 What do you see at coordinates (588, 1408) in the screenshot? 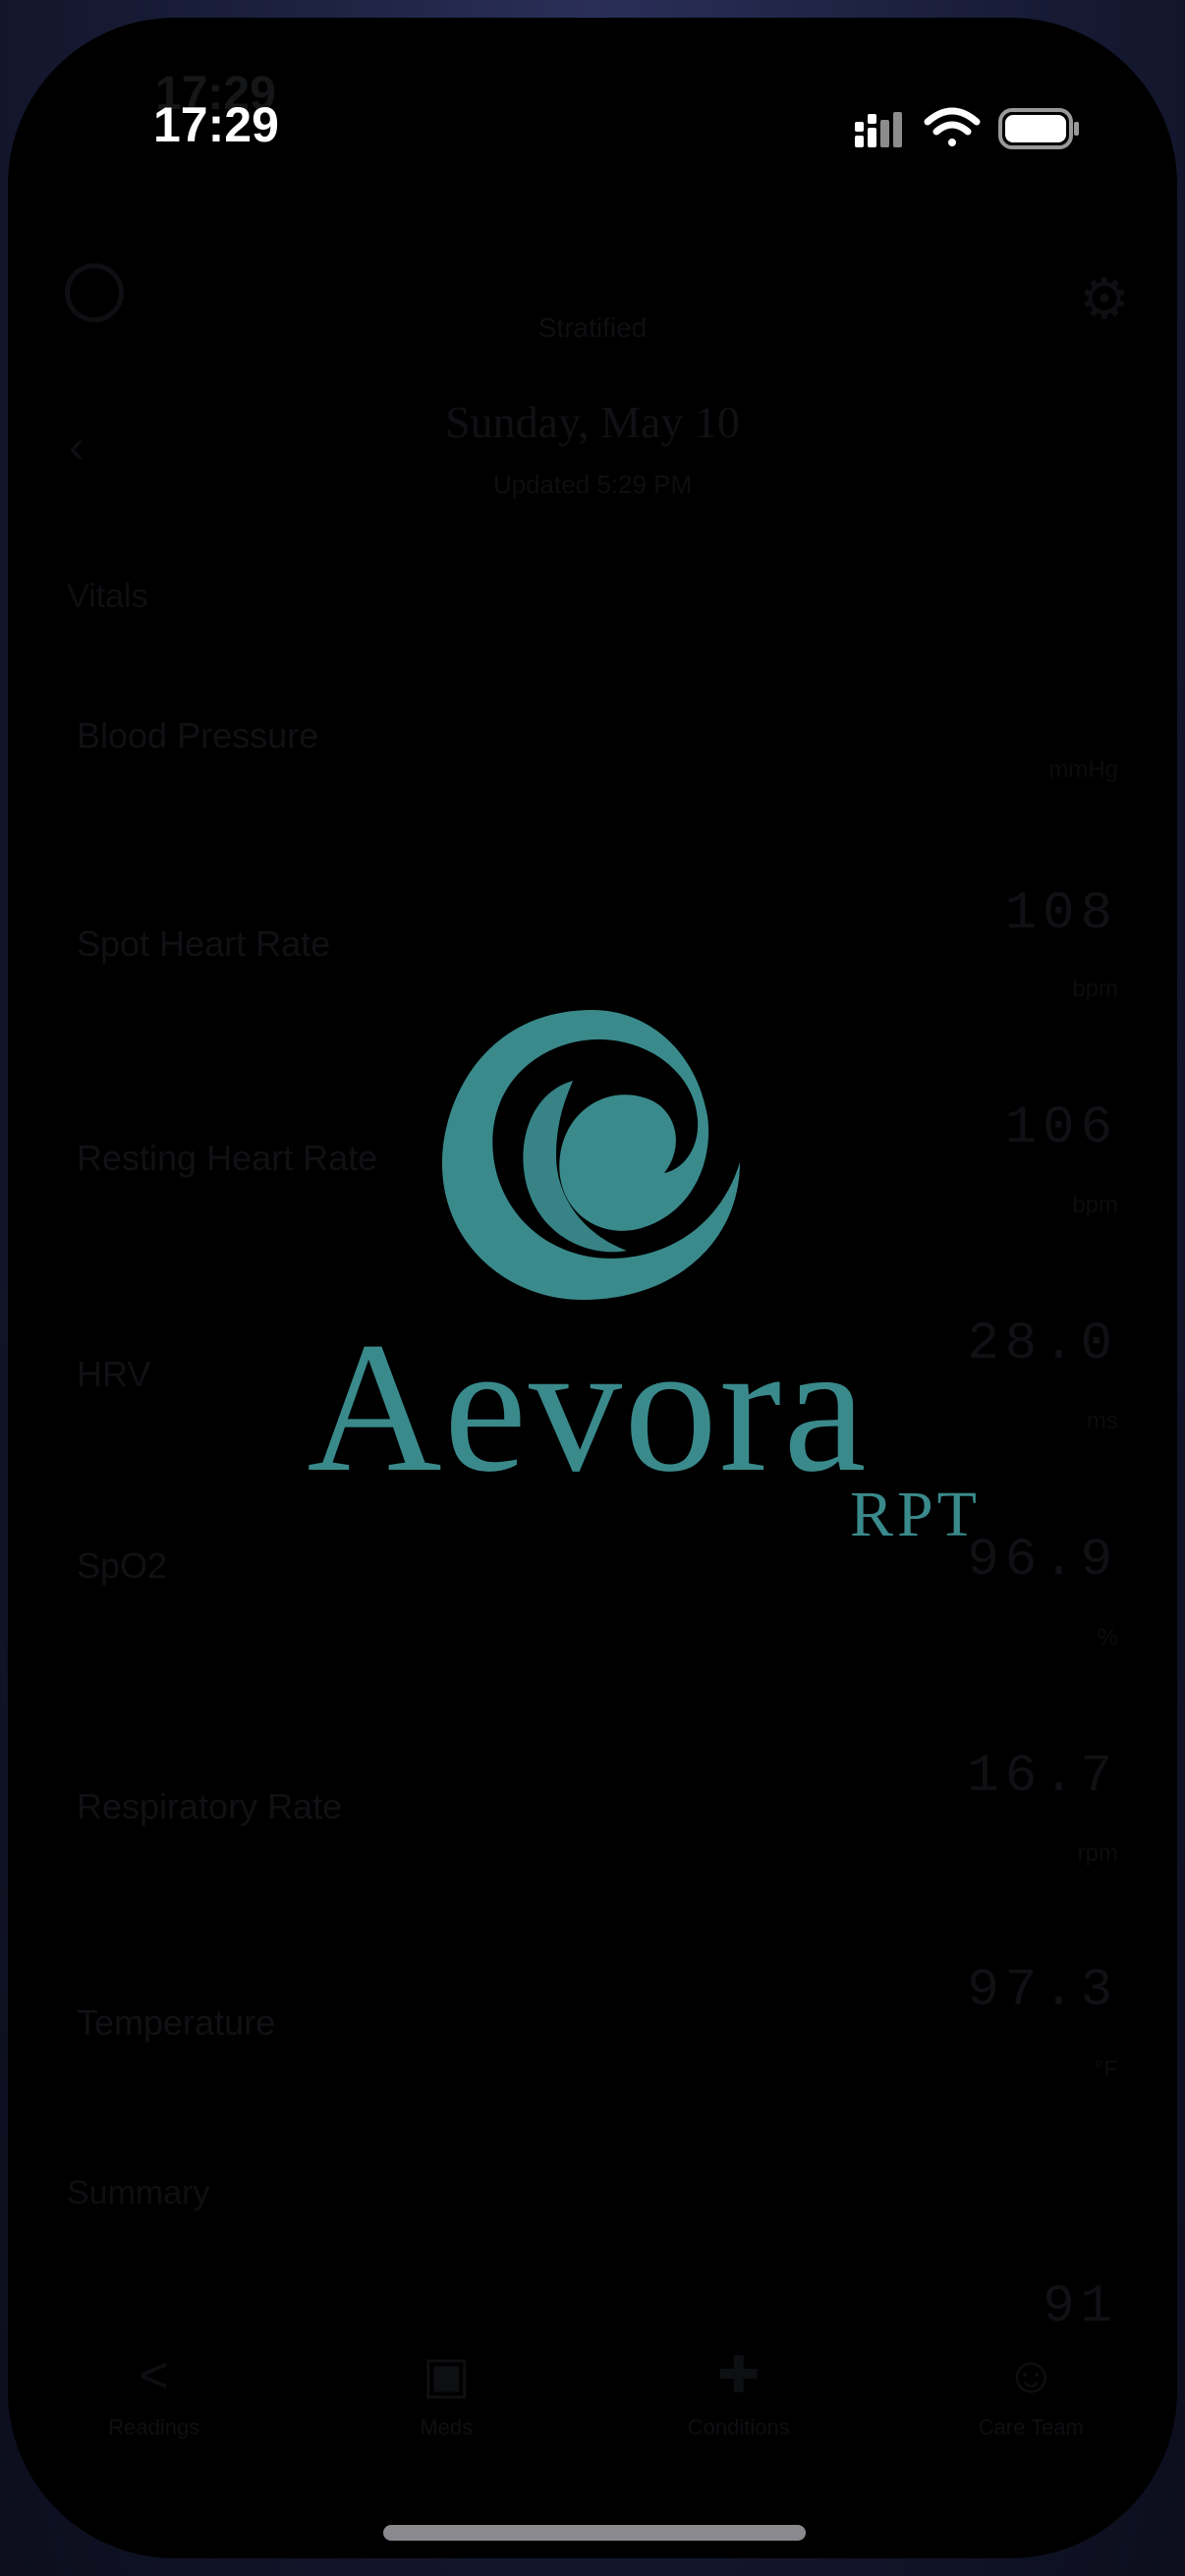
I see `brand-wordmark: Aevora` at bounding box center [588, 1408].